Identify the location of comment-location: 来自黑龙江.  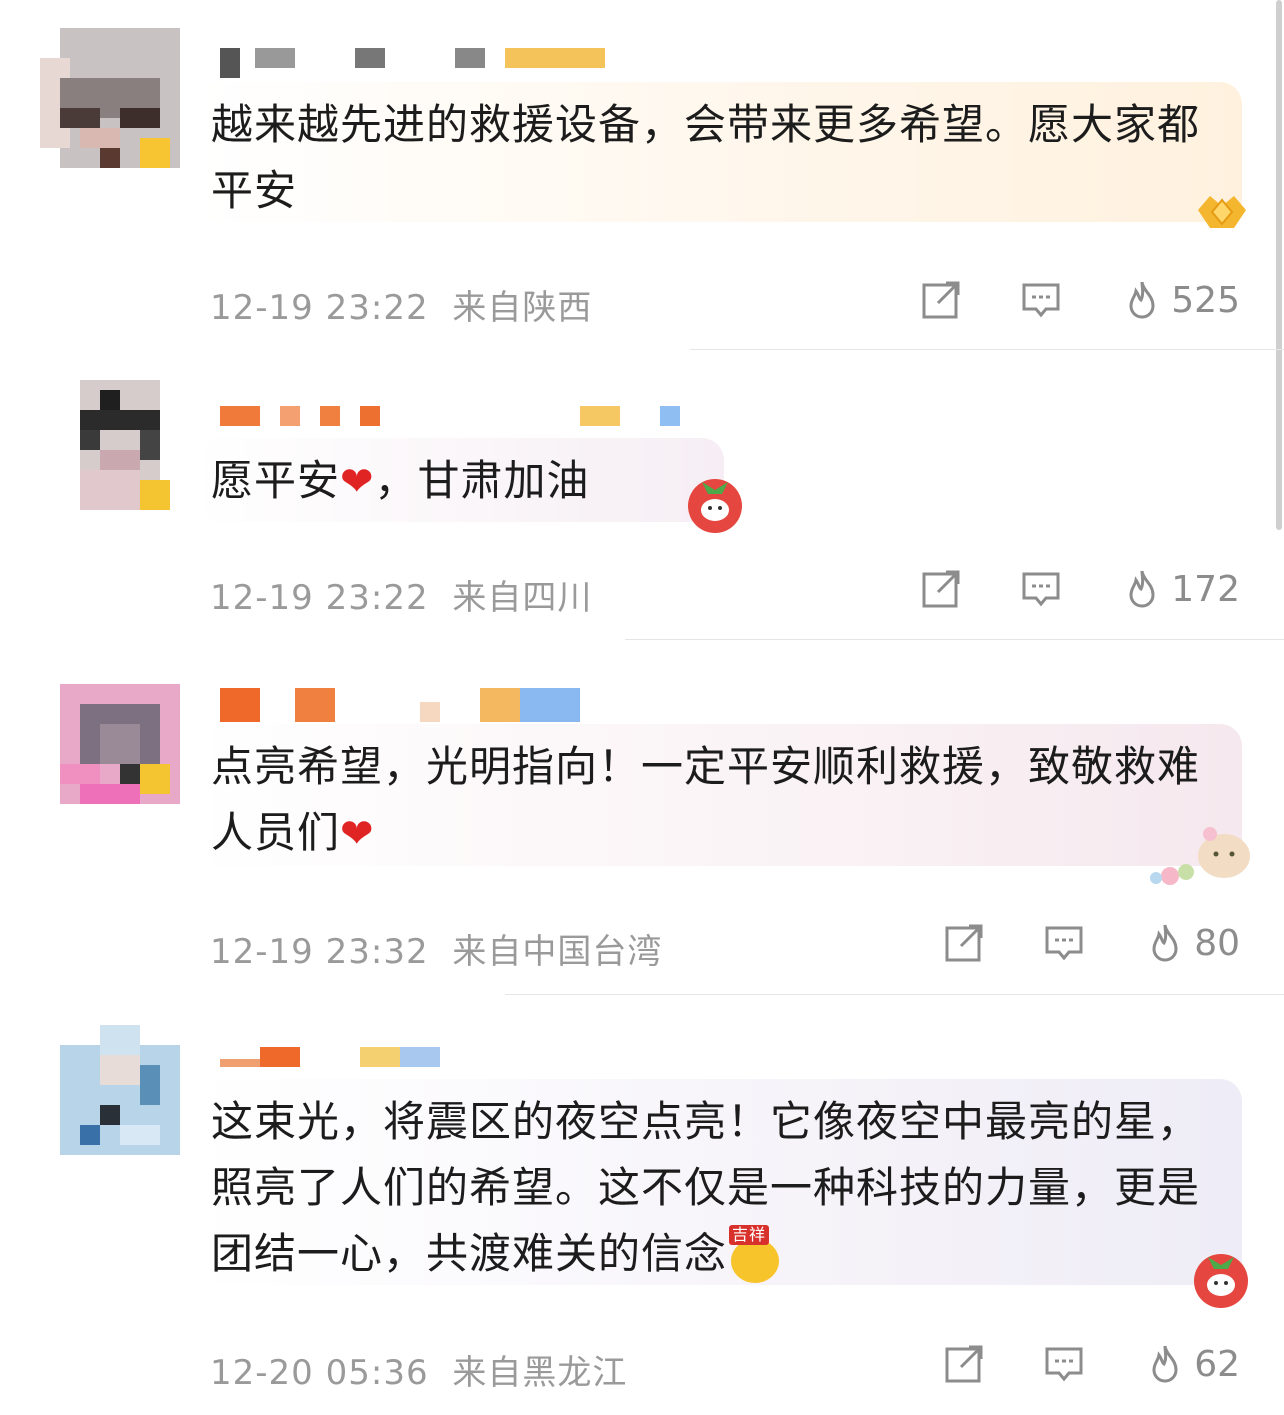
(540, 1373).